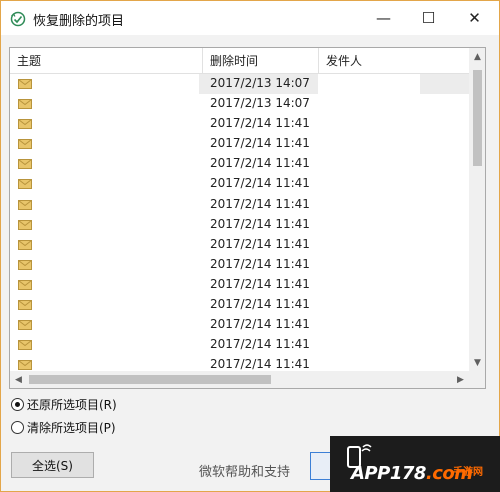 This screenshot has width=500, height=492. Describe the element at coordinates (72, 405) in the screenshot. I see `restore-label: 还原所选项目(R)` at that location.